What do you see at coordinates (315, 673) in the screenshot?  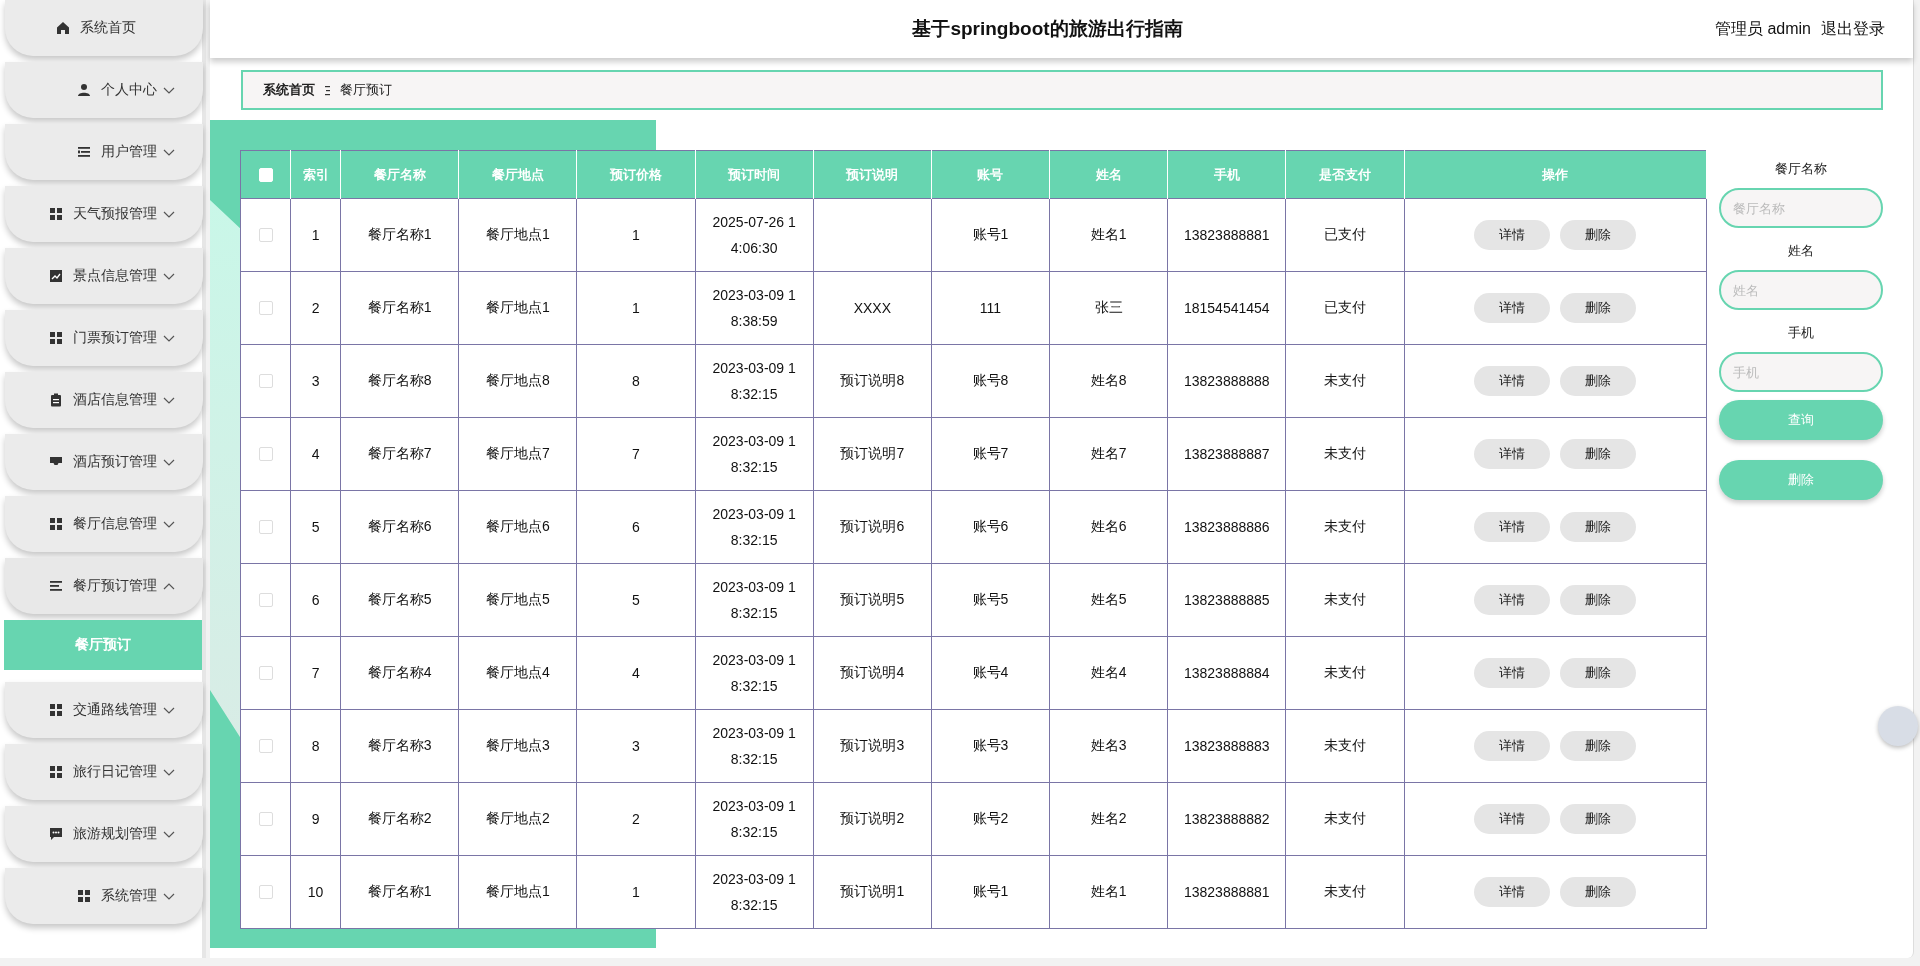 I see `table-cell: 7` at bounding box center [315, 673].